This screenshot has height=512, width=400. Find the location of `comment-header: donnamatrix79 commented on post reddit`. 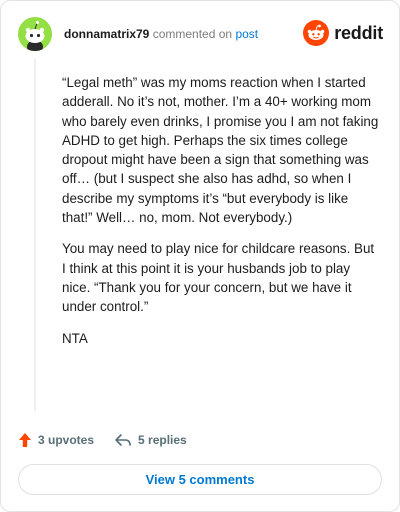

comment-header: donnamatrix79 commented on post reddit is located at coordinates (200, 34).